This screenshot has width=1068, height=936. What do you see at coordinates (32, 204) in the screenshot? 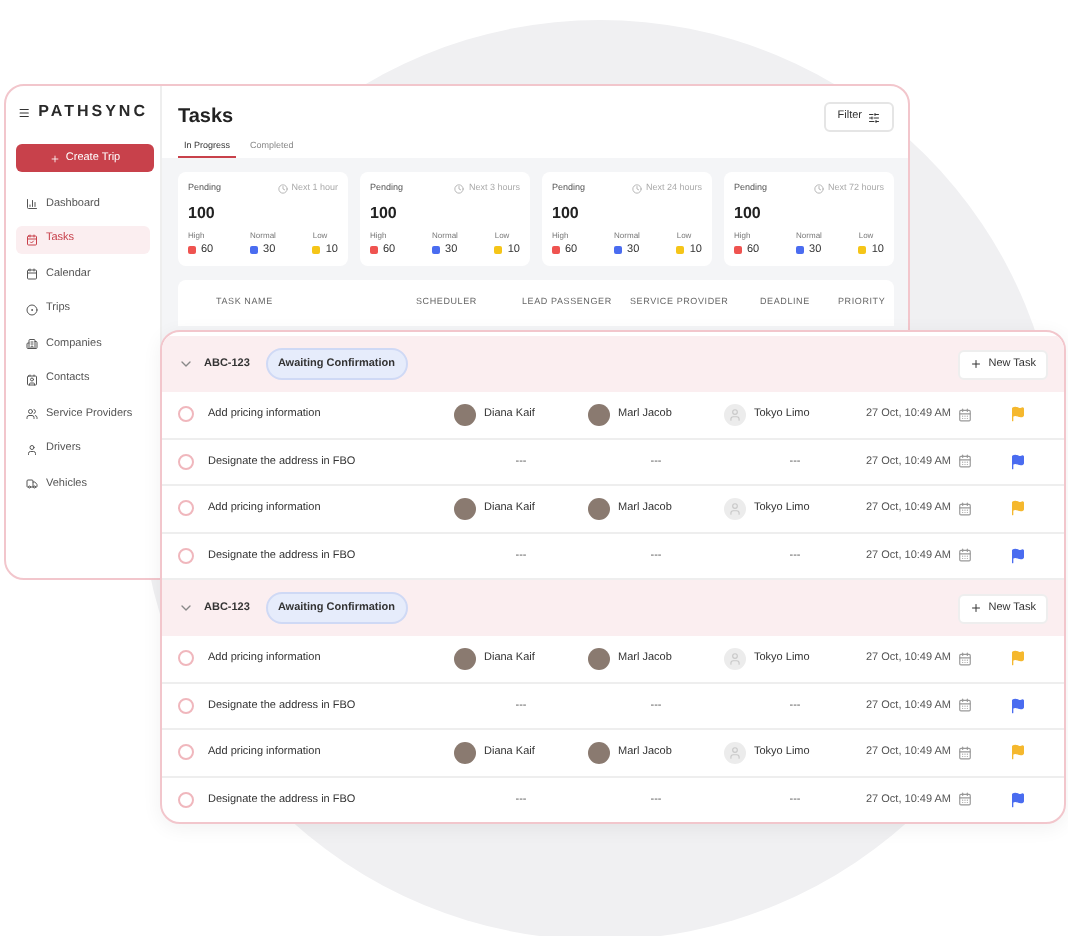
I see `bar-chart-icon` at bounding box center [32, 204].